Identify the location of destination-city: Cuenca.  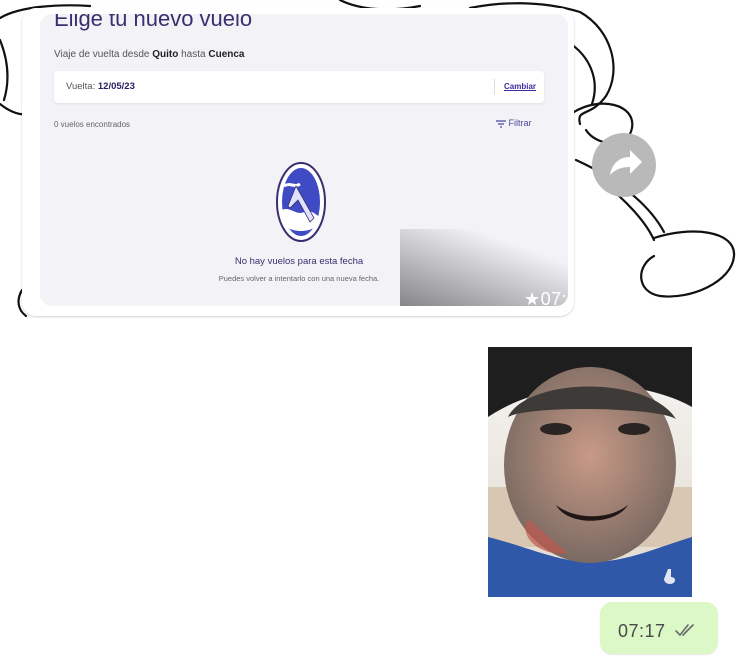
(226, 54).